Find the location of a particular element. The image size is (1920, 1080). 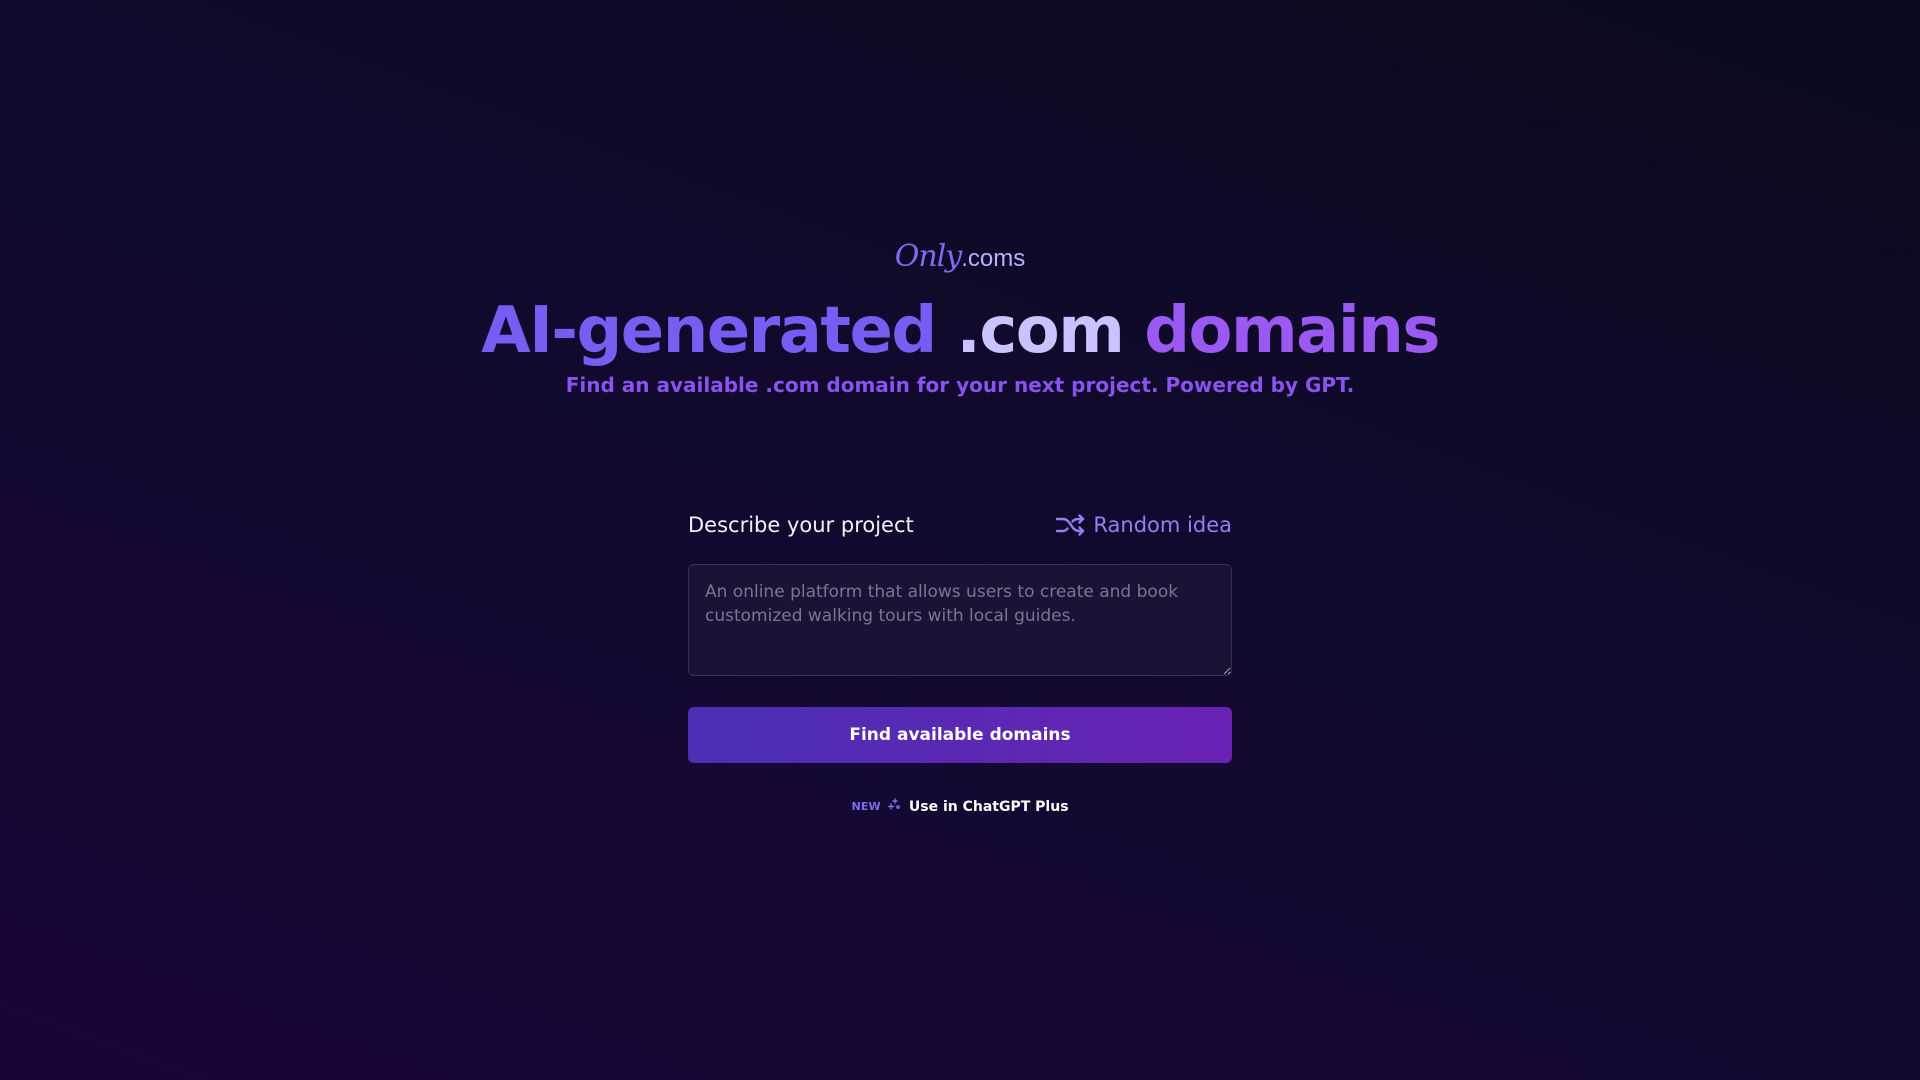

random-idea-button: Random idea is located at coordinates (1143, 525).